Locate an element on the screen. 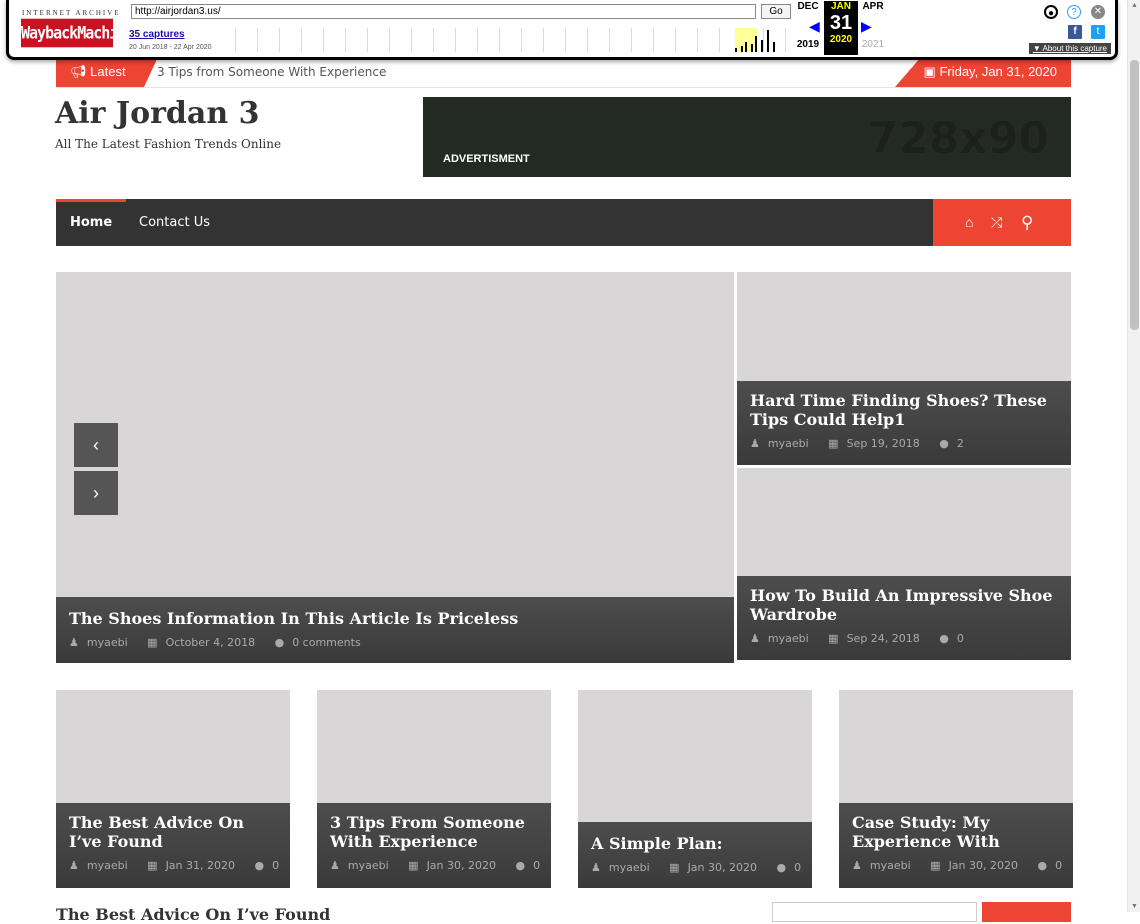 This screenshot has width=1140, height=924. section-heading: The Best Advice On I’ve Found is located at coordinates (193, 914).